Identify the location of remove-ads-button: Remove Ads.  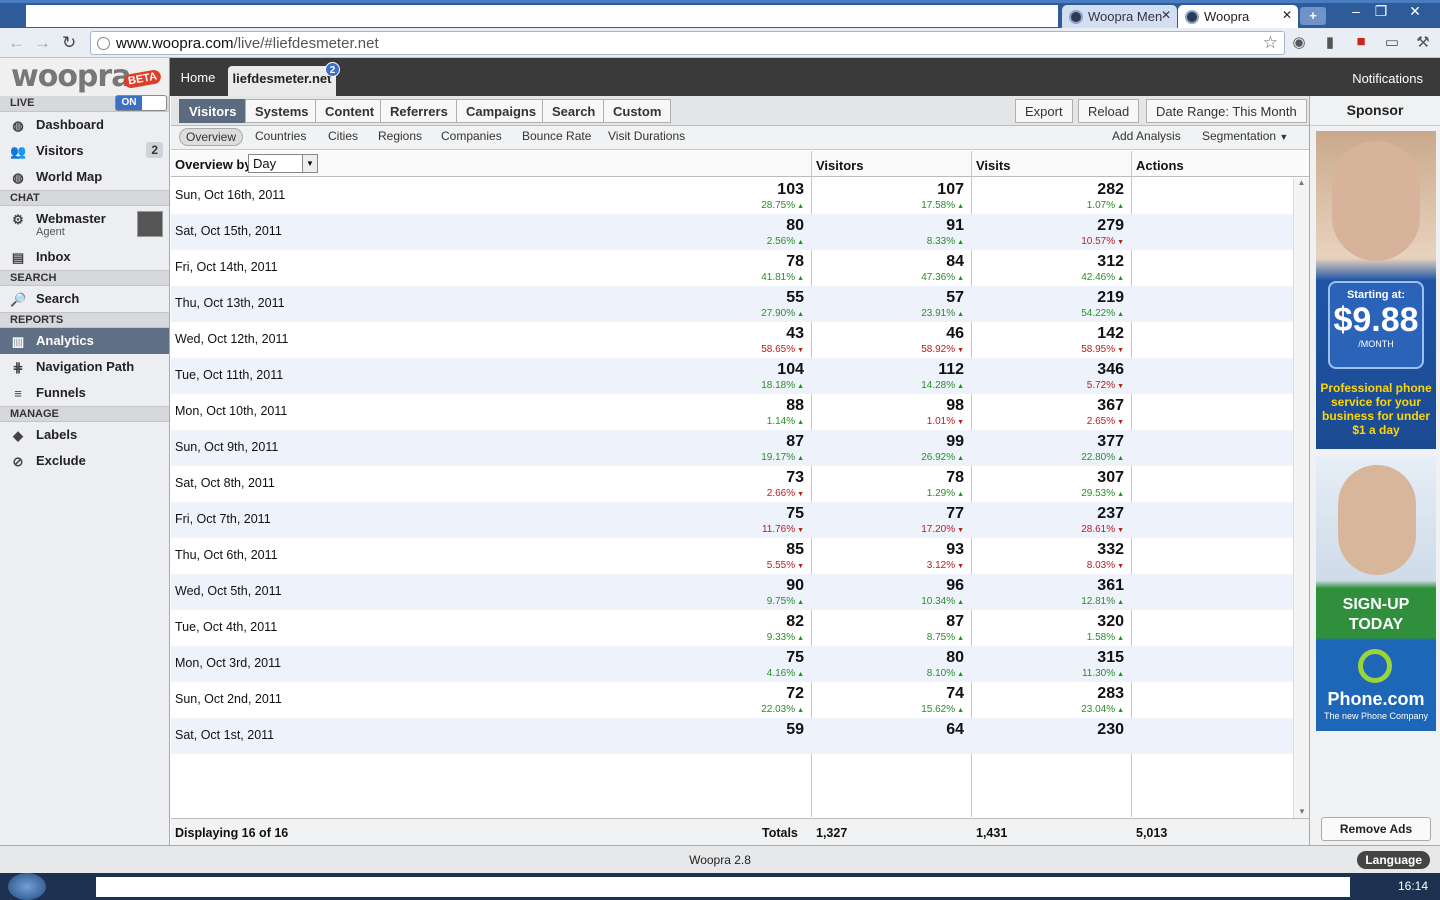
(1376, 829).